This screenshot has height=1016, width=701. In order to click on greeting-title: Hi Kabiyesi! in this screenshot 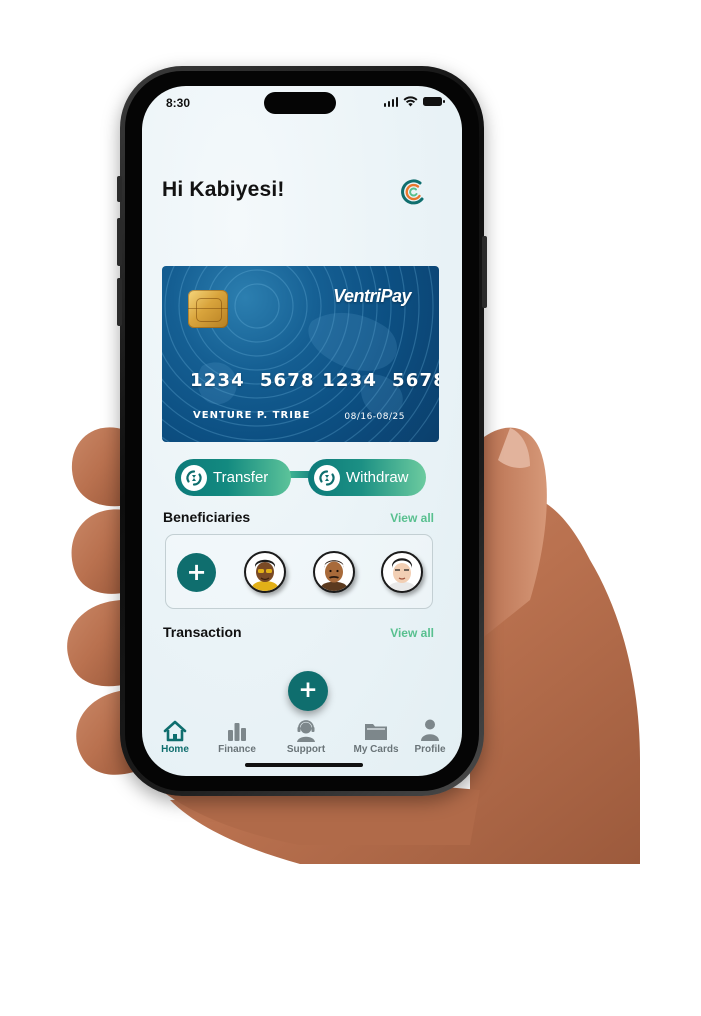, I will do `click(223, 189)`.